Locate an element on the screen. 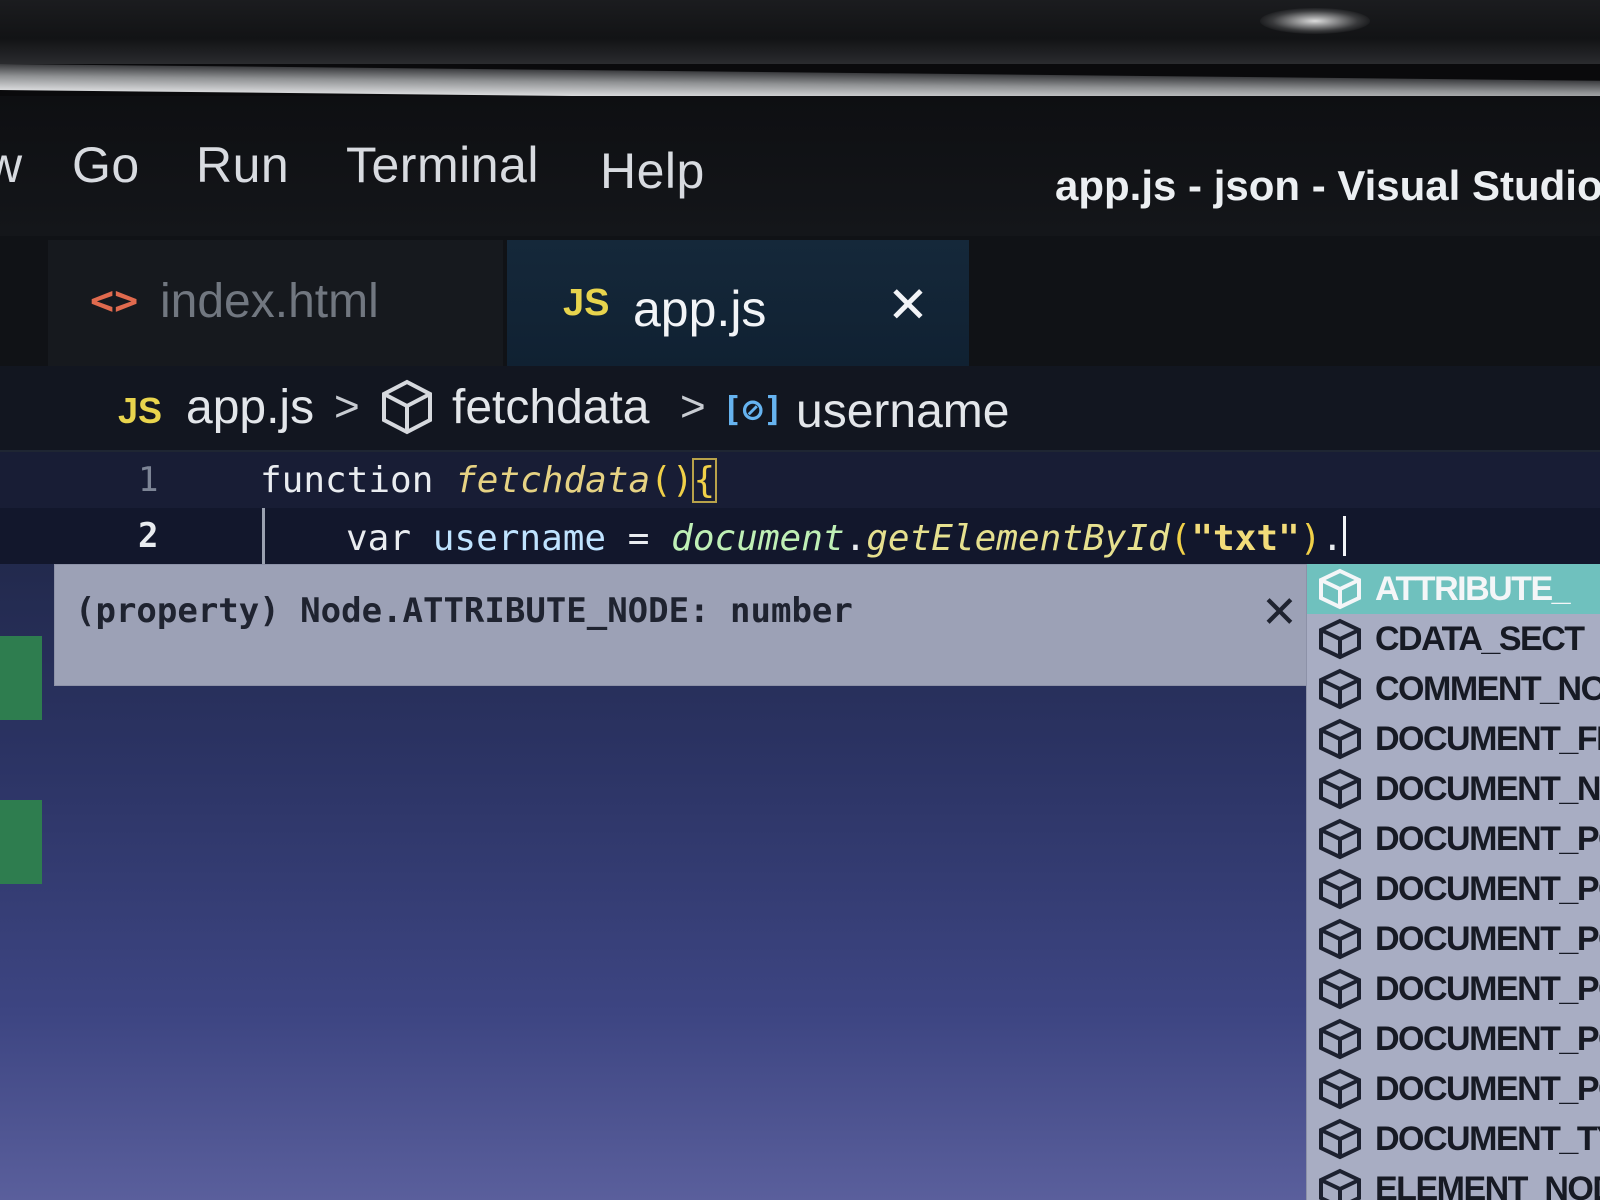 This screenshot has width=1600, height=1200. function-name-token: fetchdata is located at coordinates (553, 480).